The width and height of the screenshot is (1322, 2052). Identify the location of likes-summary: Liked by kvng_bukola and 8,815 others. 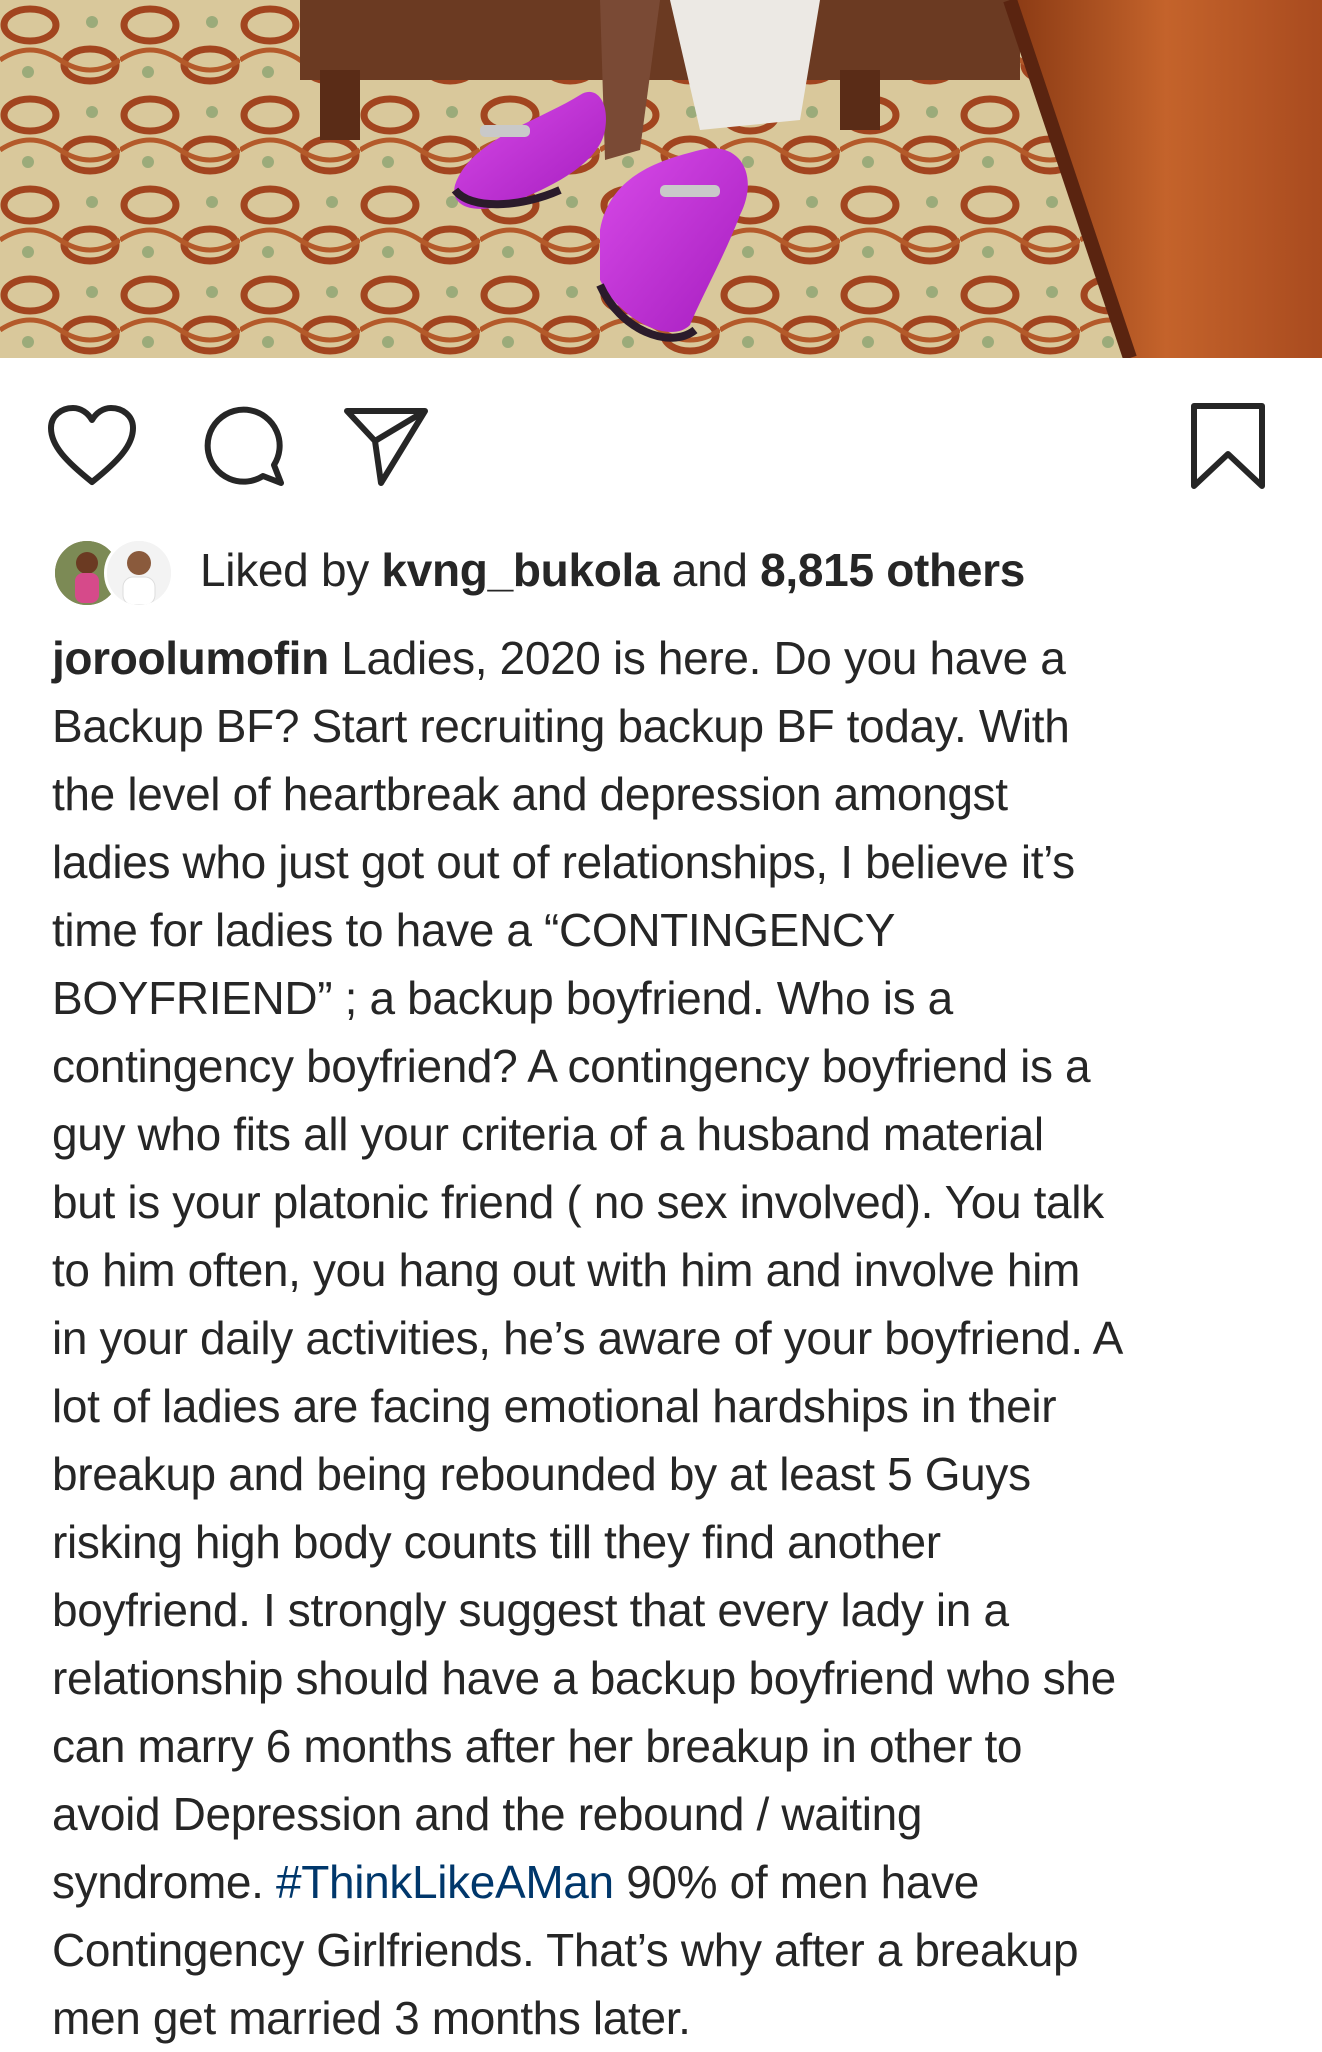
(538, 570).